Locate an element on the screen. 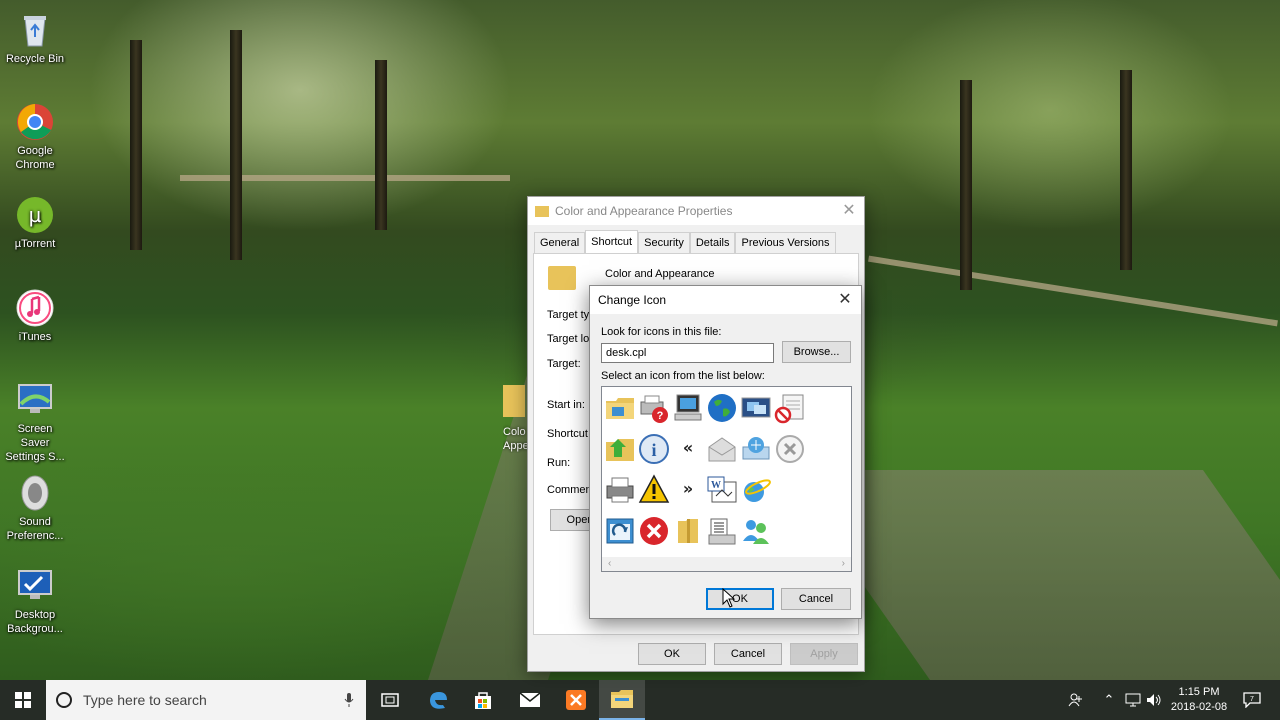 This screenshot has width=1280, height=720. xampp-icon is located at coordinates (576, 700).